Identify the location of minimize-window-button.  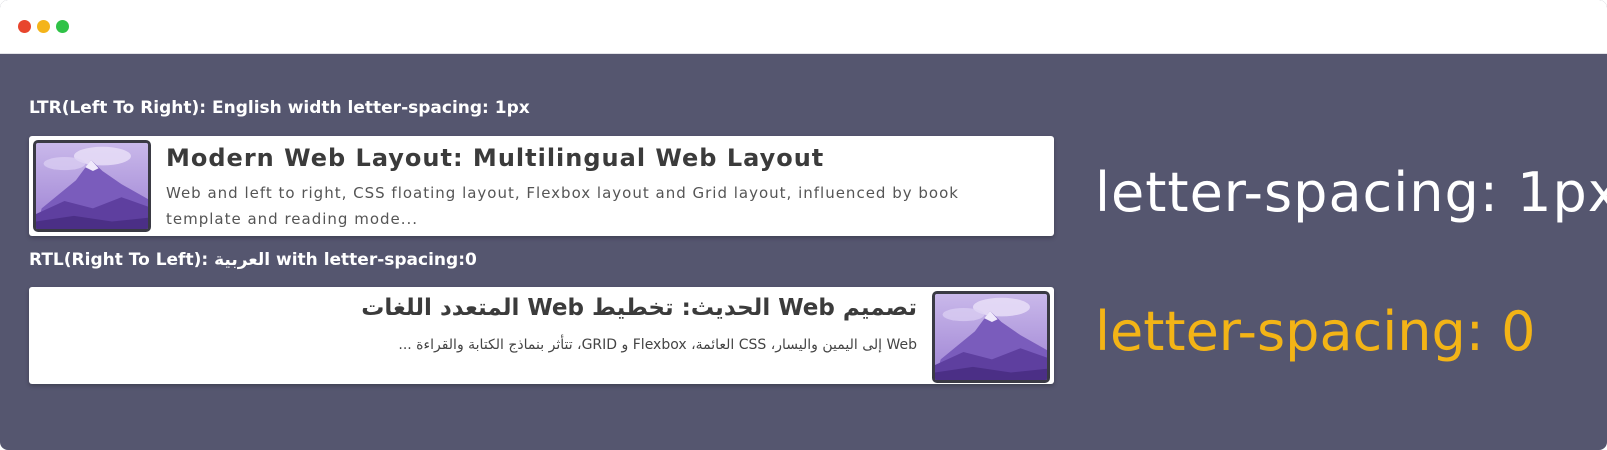
(43, 26).